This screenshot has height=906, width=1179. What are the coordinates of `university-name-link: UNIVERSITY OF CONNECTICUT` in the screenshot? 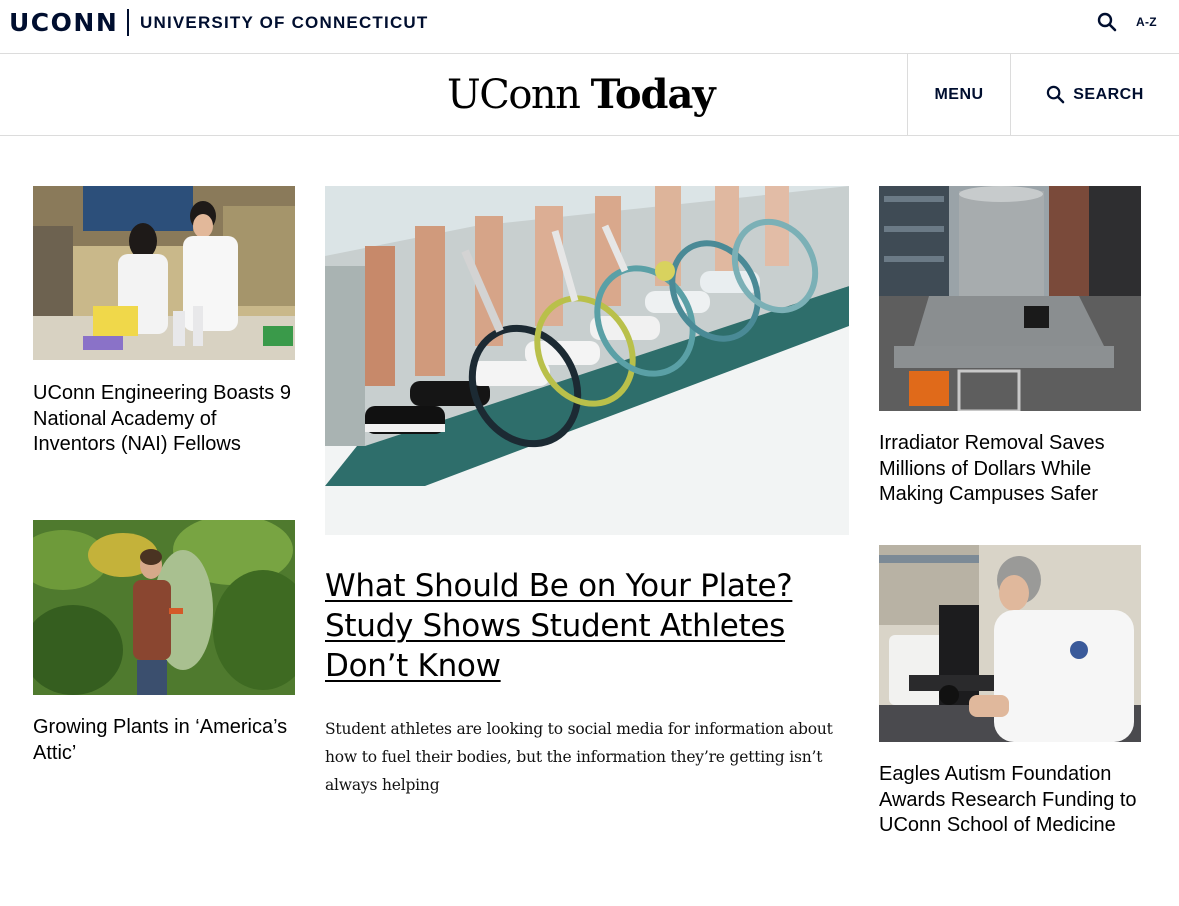 It's located at (284, 23).